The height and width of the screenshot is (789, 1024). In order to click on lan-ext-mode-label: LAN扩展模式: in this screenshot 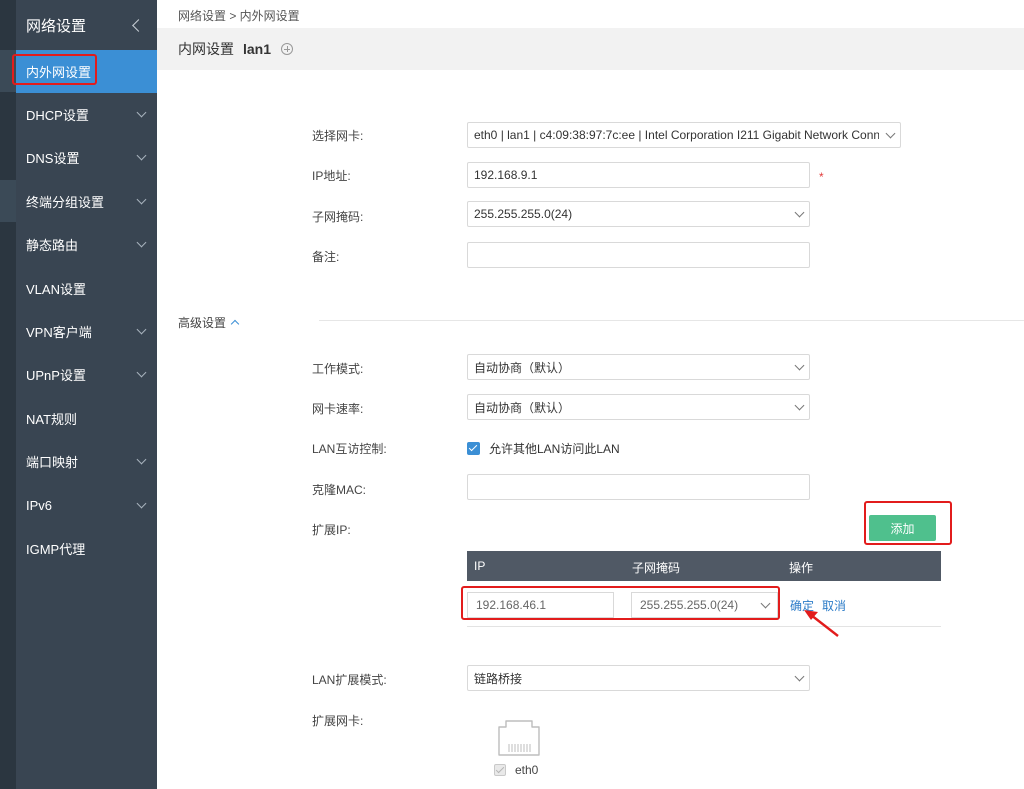, I will do `click(349, 680)`.